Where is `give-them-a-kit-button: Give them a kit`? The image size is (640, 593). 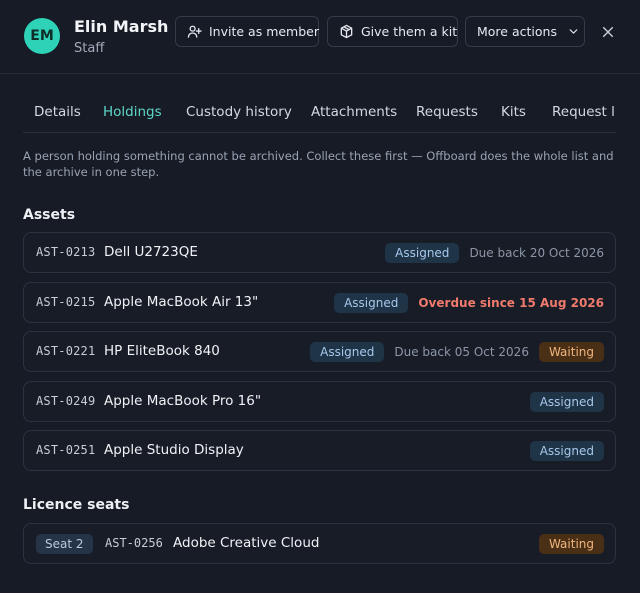 give-them-a-kit-button: Give them a kit is located at coordinates (392, 31).